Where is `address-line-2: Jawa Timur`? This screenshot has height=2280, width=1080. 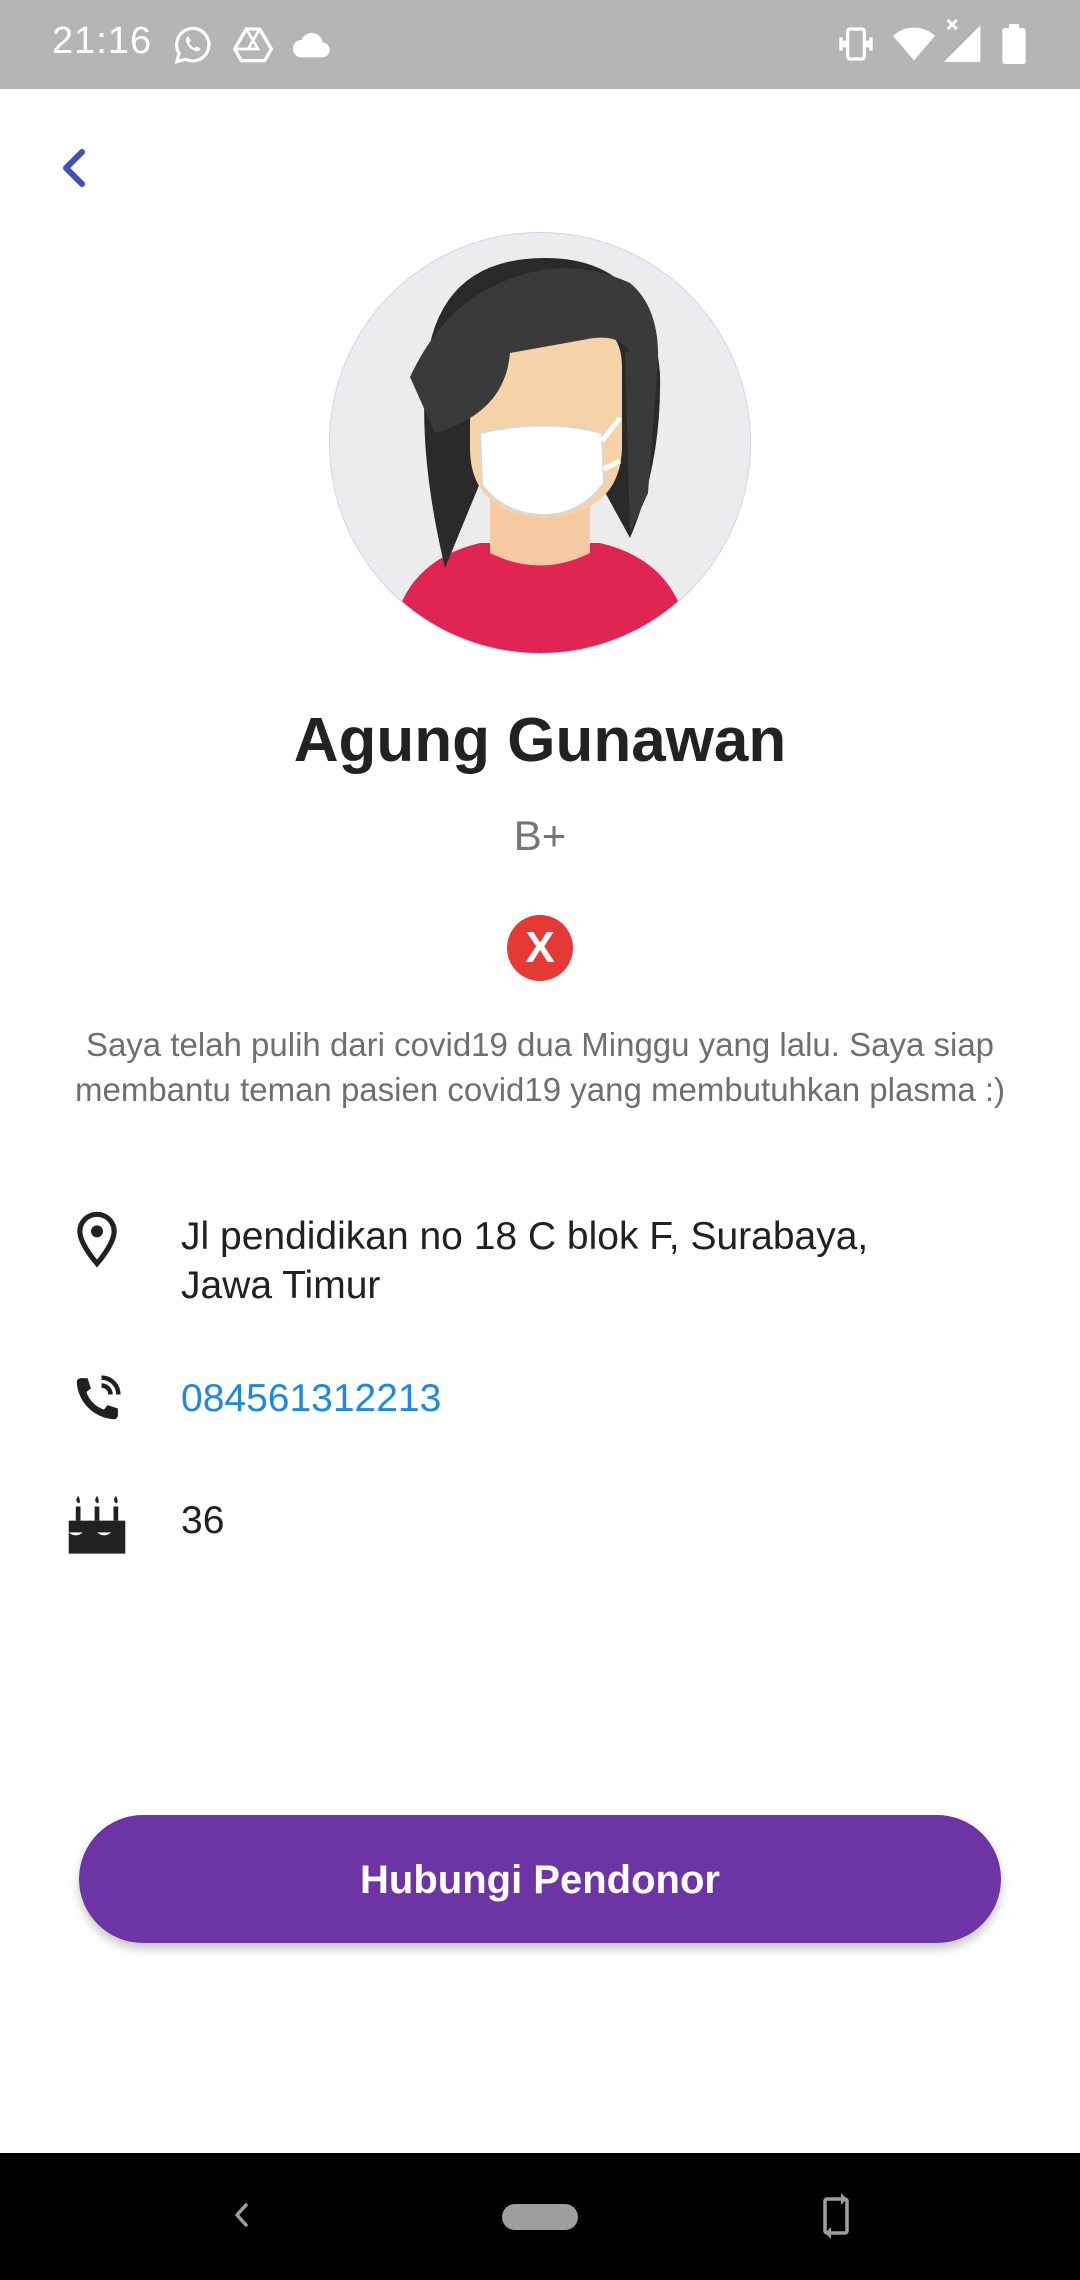
address-line-2: Jawa Timur is located at coordinates (281, 1285).